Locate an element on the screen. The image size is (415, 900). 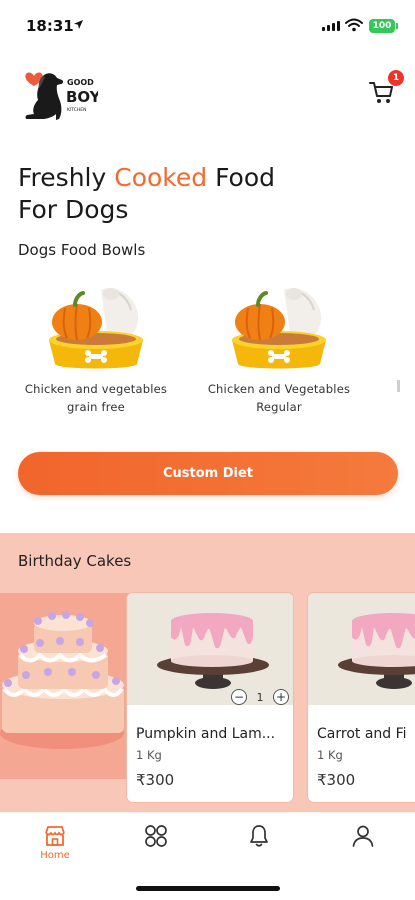
cart-badge: 1 is located at coordinates (396, 78).